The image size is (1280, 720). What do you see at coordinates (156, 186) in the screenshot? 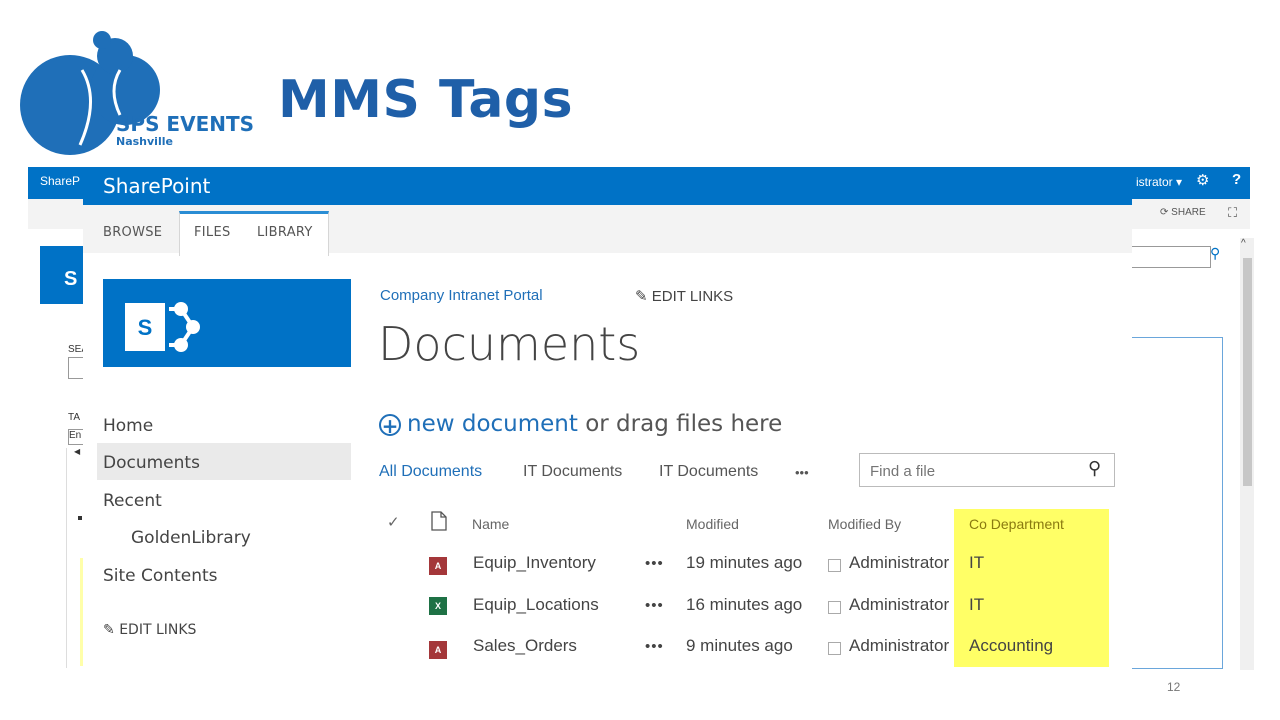
I see `suite-title: SharePoint` at bounding box center [156, 186].